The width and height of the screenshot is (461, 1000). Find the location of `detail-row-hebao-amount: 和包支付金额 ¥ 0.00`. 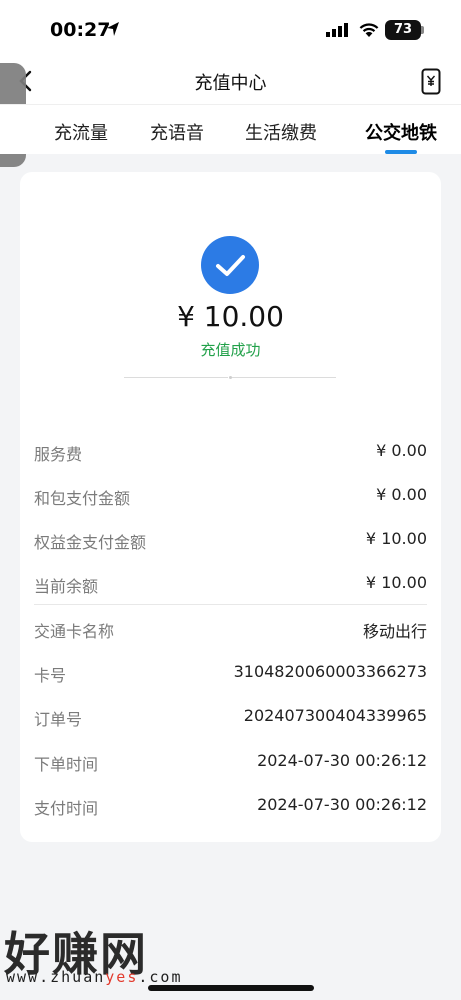

detail-row-hebao-amount: 和包支付金额 ¥ 0.00 is located at coordinates (230, 497).